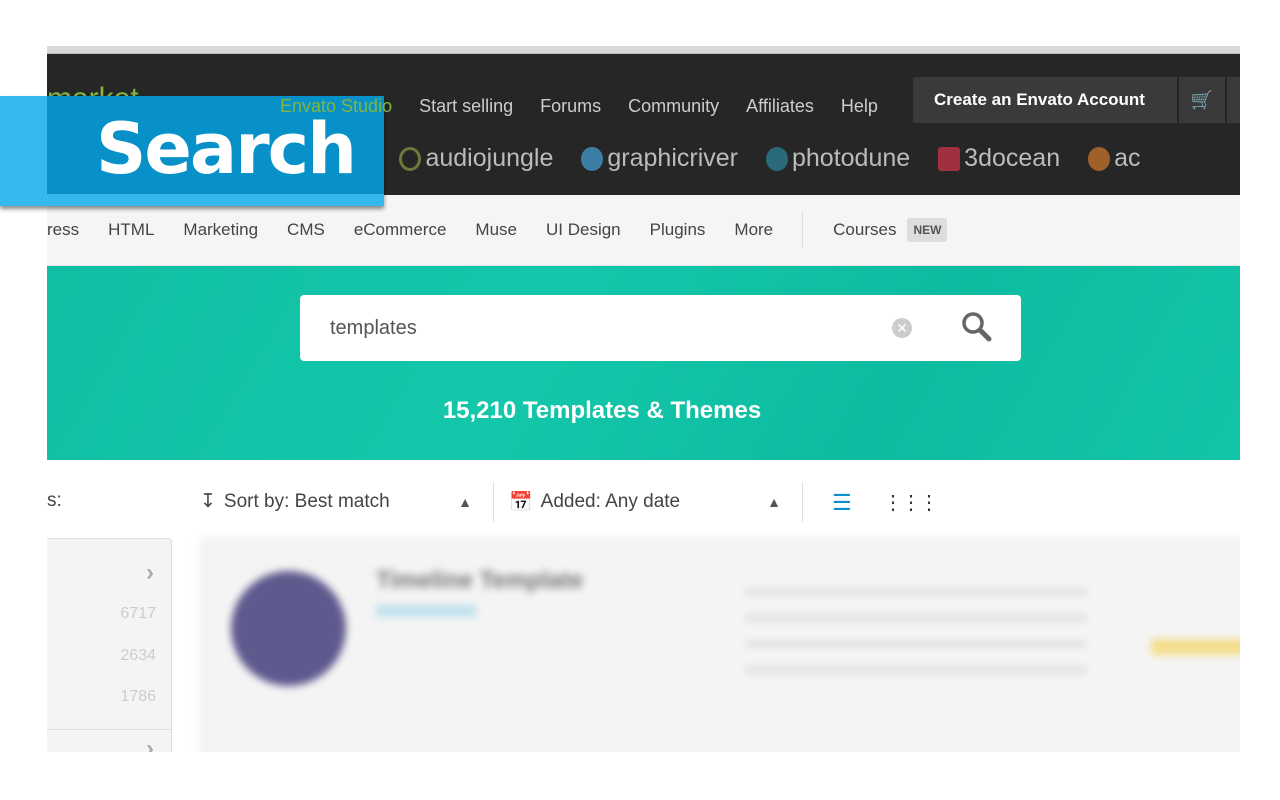 The width and height of the screenshot is (1280, 800). What do you see at coordinates (977, 327) in the screenshot?
I see `search-icon` at bounding box center [977, 327].